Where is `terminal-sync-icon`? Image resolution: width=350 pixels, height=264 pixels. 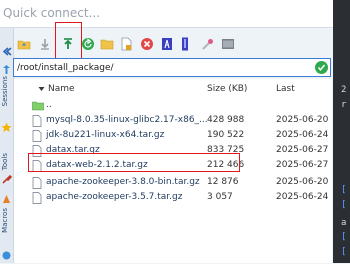
terminal-sync-icon is located at coordinates (228, 44).